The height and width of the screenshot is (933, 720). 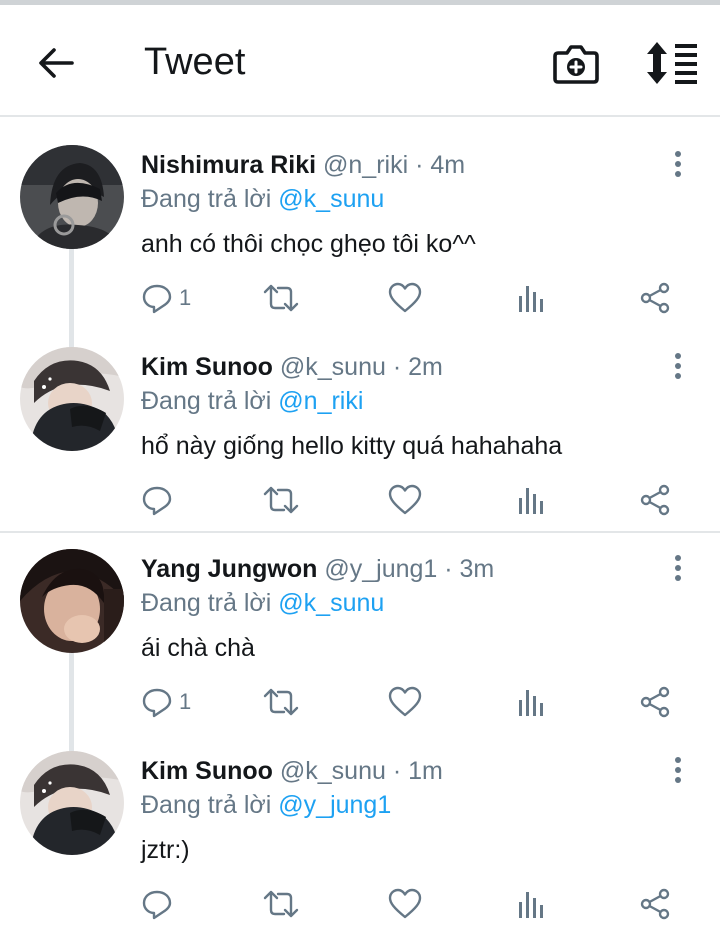 I want to click on page-title: Tweet, so click(x=195, y=62).